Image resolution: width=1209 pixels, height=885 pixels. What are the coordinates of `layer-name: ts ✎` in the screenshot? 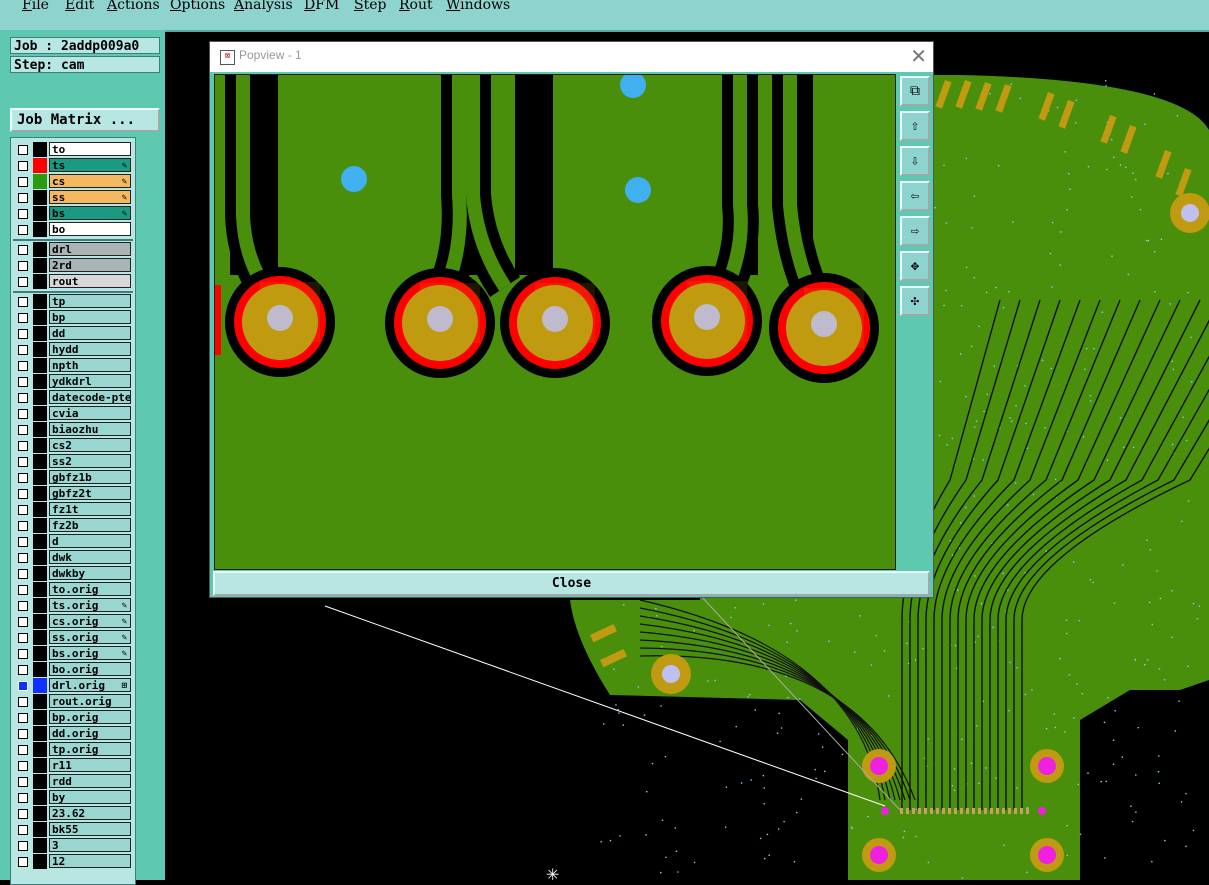 It's located at (90, 165).